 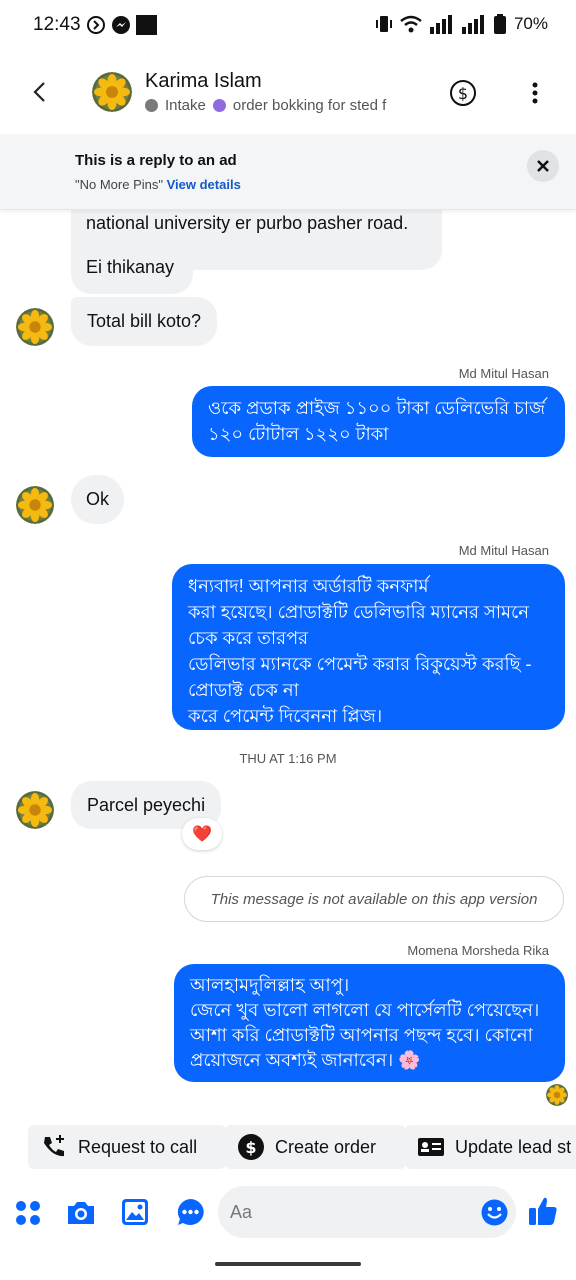 What do you see at coordinates (203, 81) in the screenshot?
I see `contact-name: Karima Islam` at bounding box center [203, 81].